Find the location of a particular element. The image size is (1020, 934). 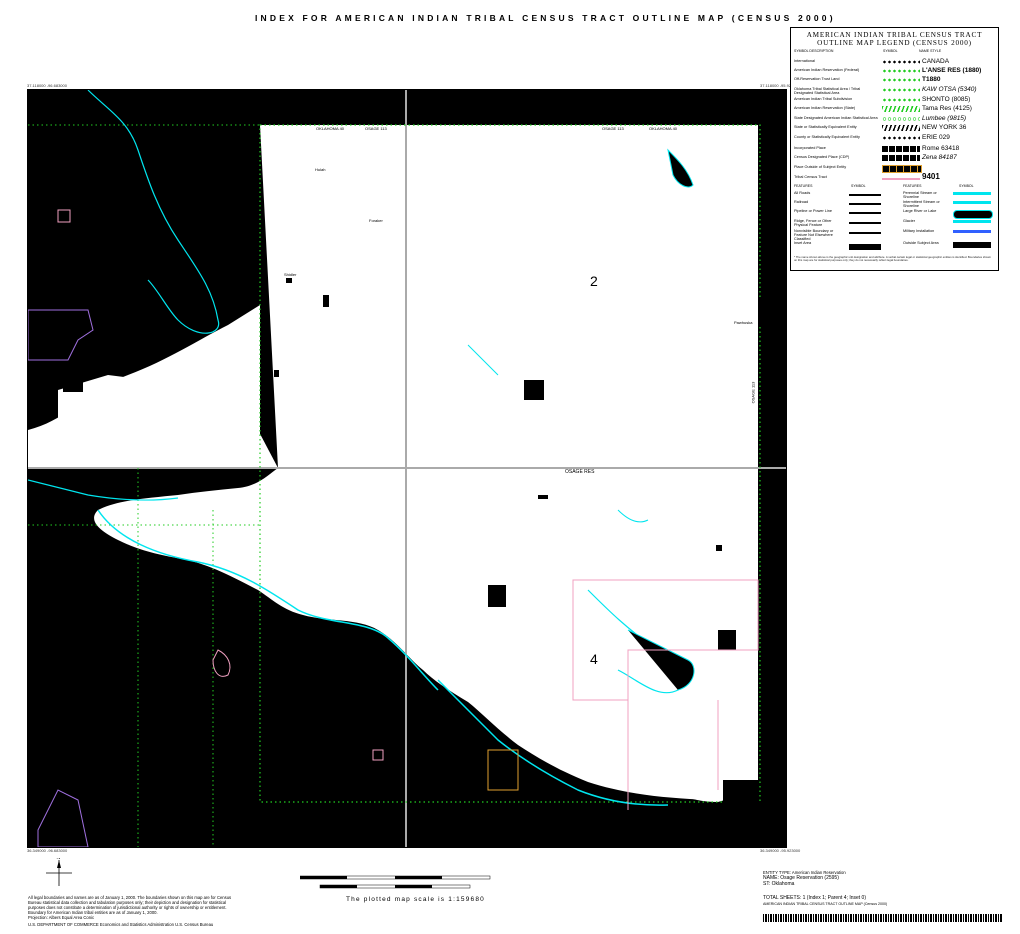

legend-row: Off-Reservation Trust Land T1880 is located at coordinates (894, 80).